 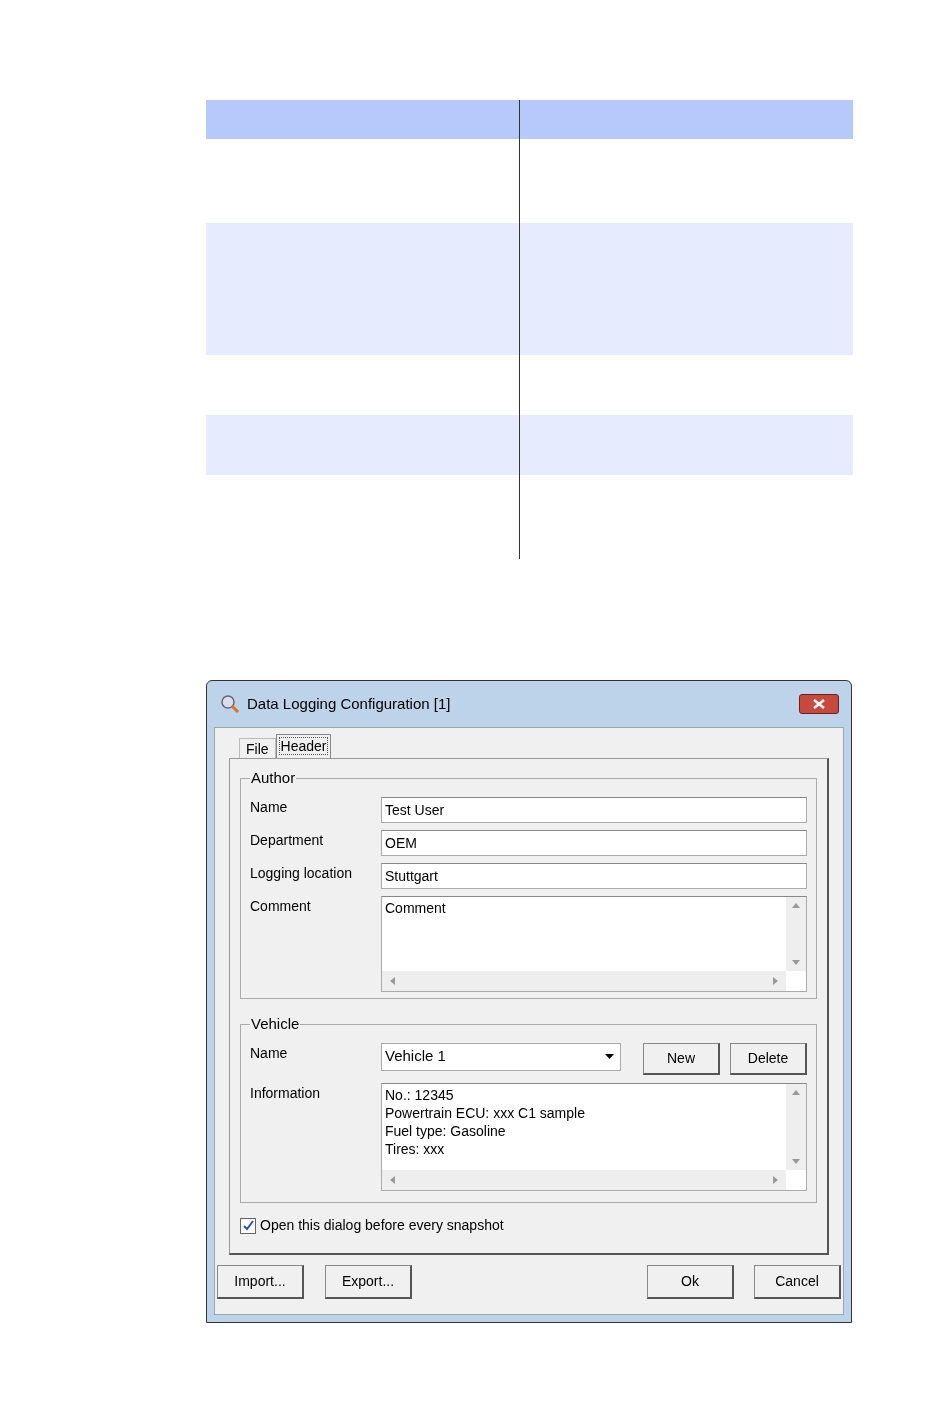 I want to click on button: Delete, so click(x=768, y=1058).